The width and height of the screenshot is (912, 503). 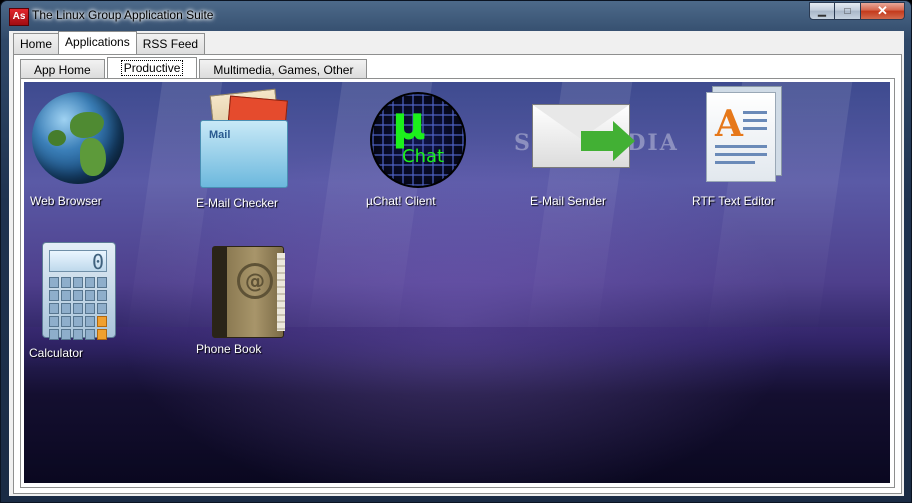 What do you see at coordinates (624, 141) in the screenshot?
I see `arrow-head` at bounding box center [624, 141].